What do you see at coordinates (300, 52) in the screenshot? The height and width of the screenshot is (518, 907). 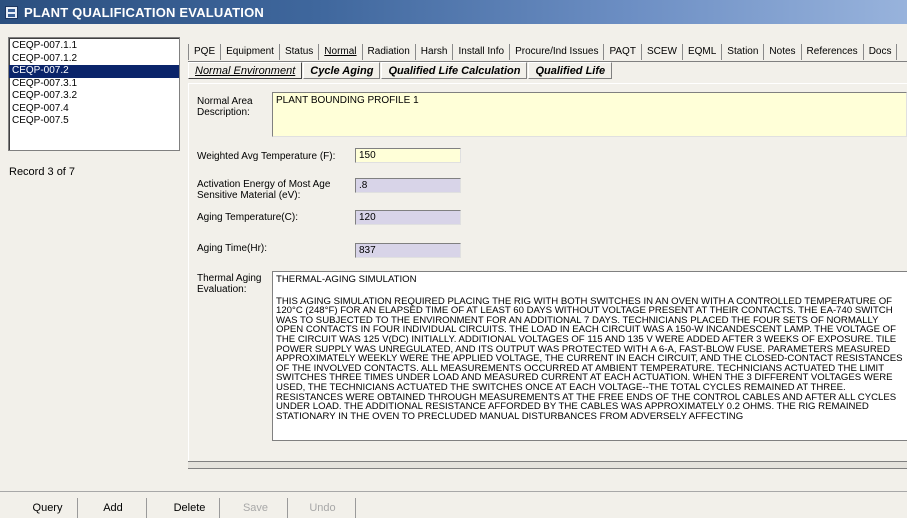 I see `tab-status: Status` at bounding box center [300, 52].